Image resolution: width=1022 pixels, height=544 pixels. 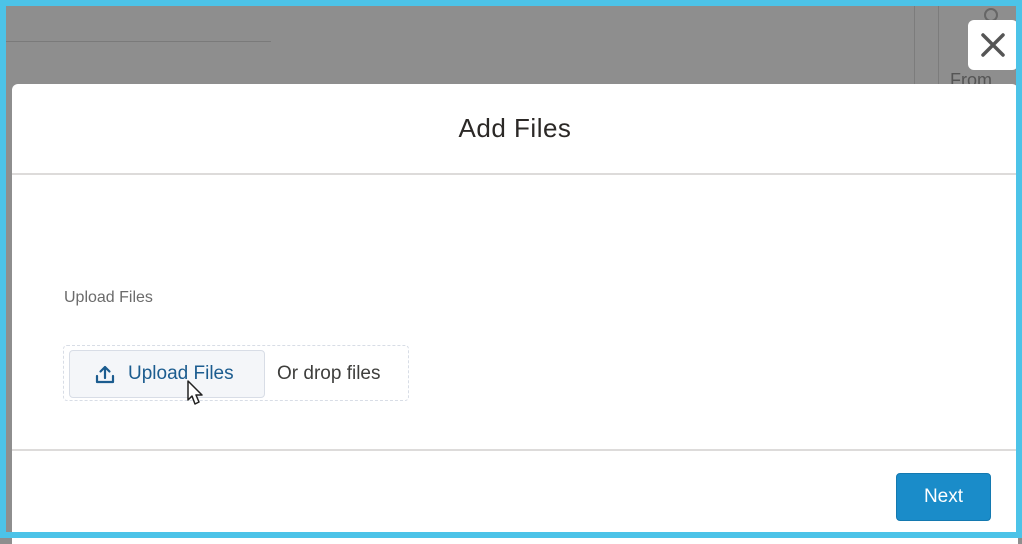 What do you see at coordinates (329, 373) in the screenshot?
I see `drop-files-text: Or drop files` at bounding box center [329, 373].